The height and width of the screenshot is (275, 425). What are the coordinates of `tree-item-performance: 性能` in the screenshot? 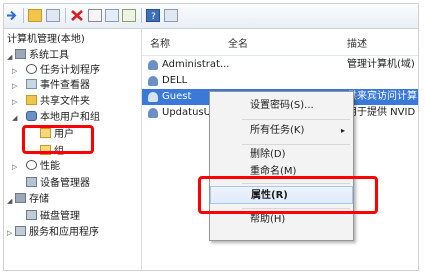 It's located at (43, 166).